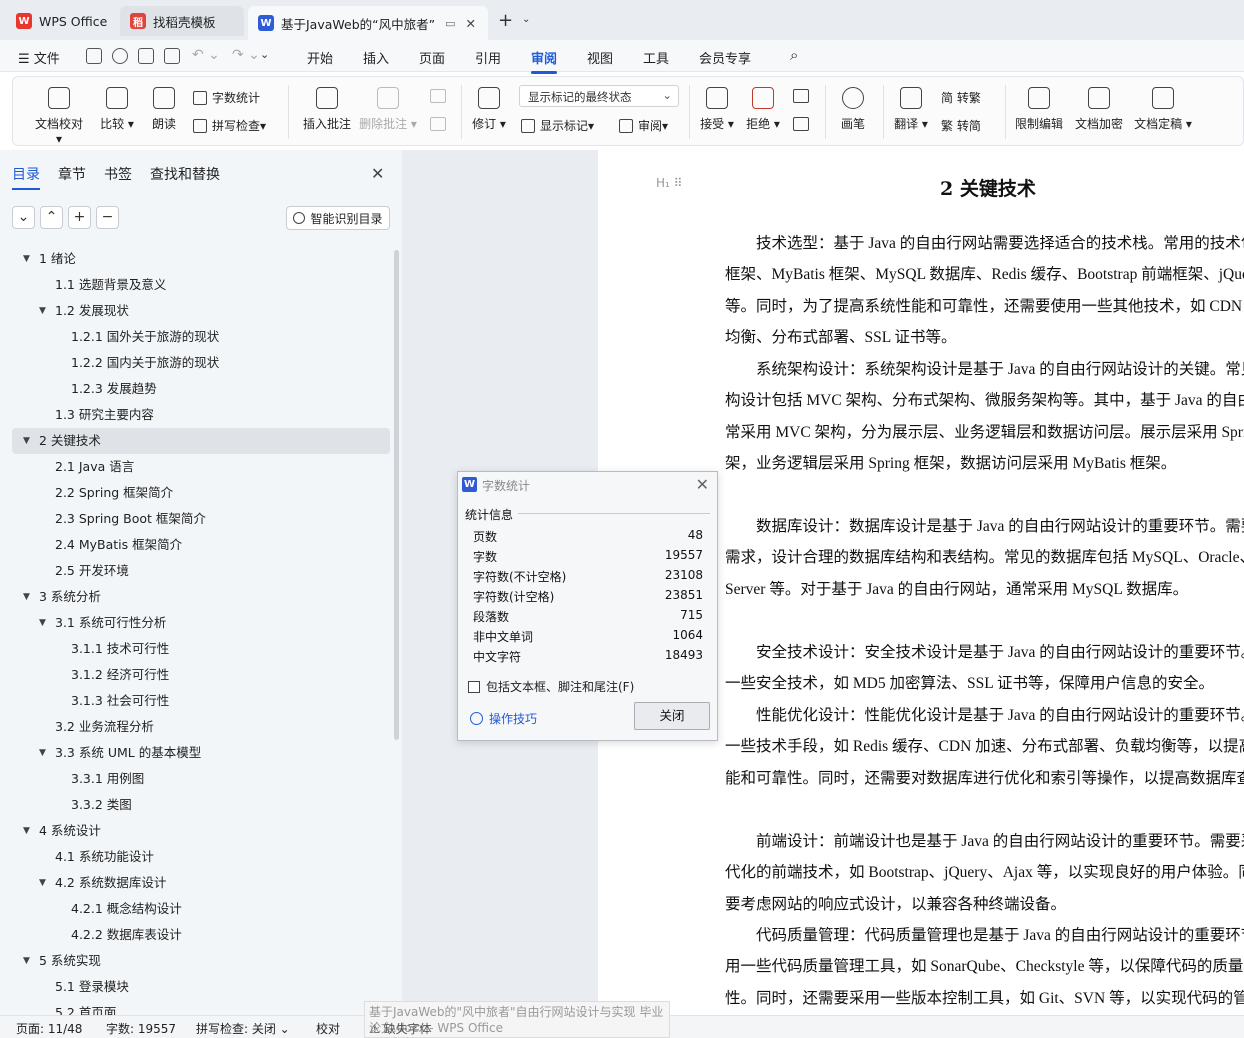  I want to click on pen-button: 画笔, so click(853, 109).